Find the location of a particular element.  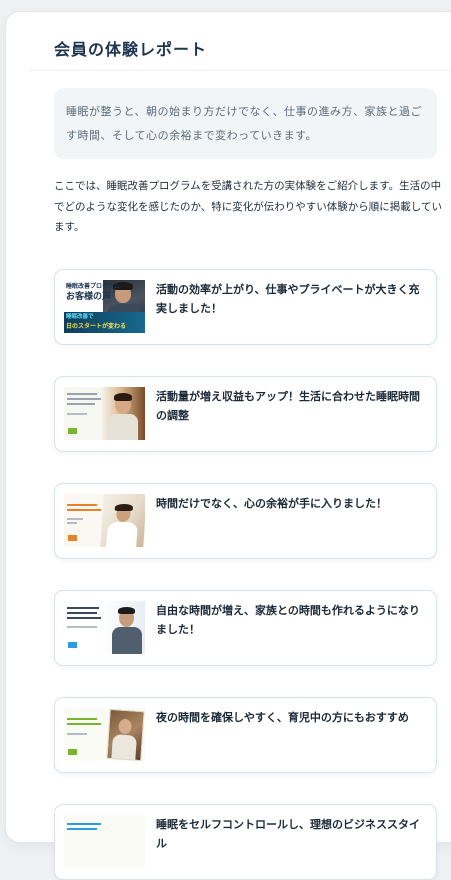

report-card-4: 自由な時間が増え、家族との時間も作れるようになりました！ is located at coordinates (245, 628).